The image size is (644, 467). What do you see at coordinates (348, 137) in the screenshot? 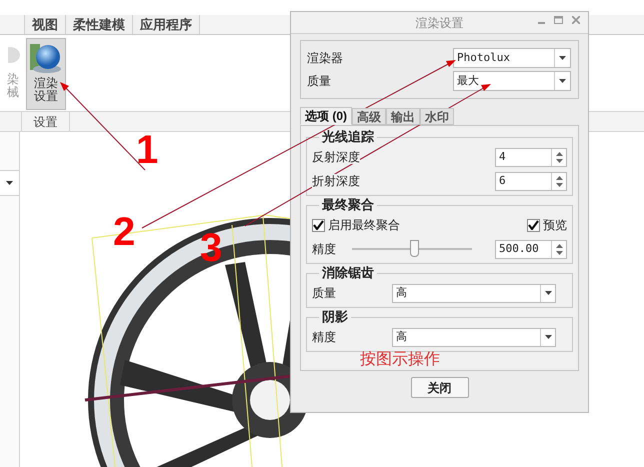
I see `section-title: 光线追踪` at bounding box center [348, 137].